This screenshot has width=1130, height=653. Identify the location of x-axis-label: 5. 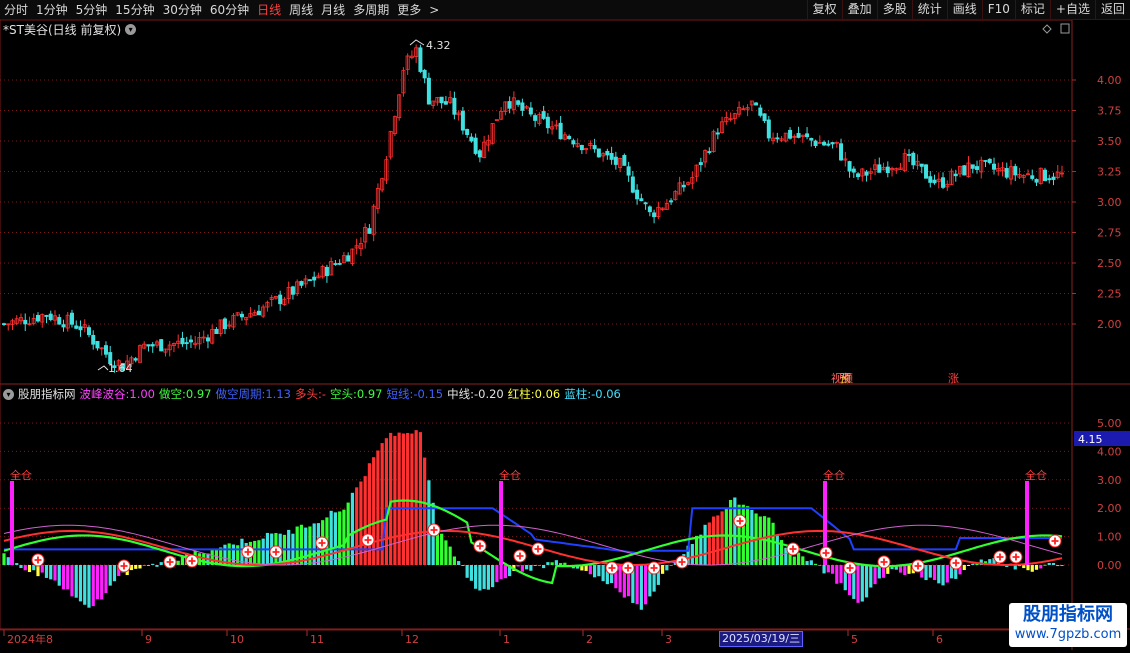
(854, 639).